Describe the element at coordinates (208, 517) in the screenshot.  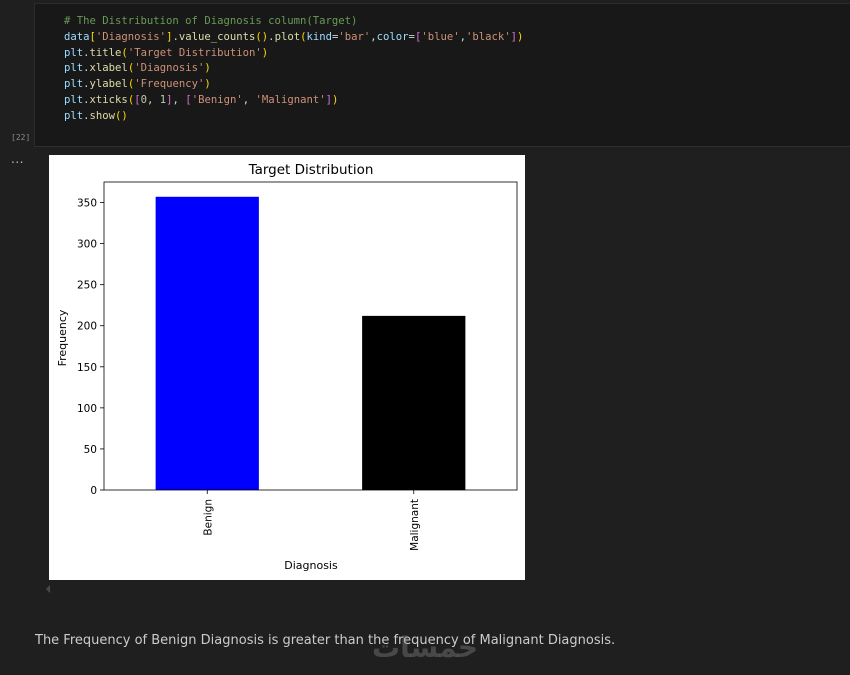
I see `x-tick-label: Benign` at that location.